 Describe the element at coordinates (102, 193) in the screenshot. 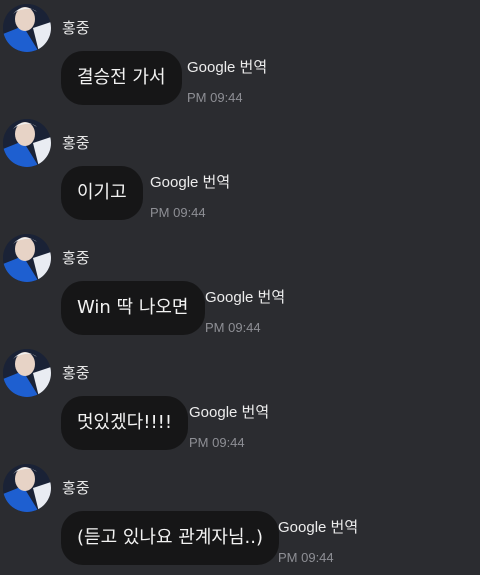

I see `message-bubble: 이기고` at that location.